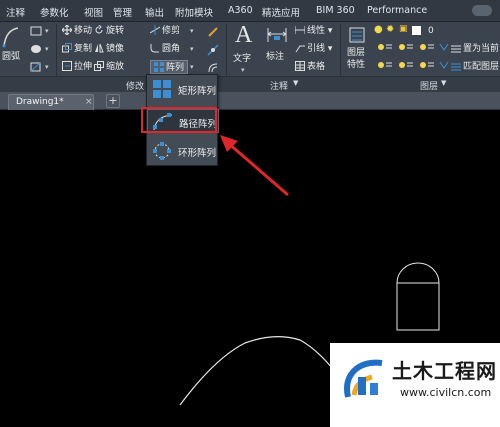 Image resolution: width=500 pixels, height=427 pixels. What do you see at coordinates (242, 59) in the screenshot?
I see `text-label: 文字` at bounding box center [242, 59].